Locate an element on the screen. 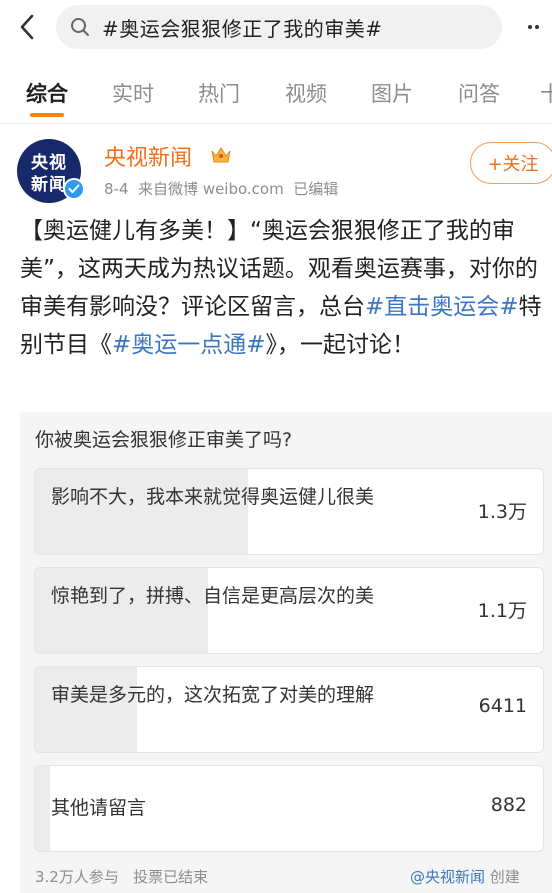 The width and height of the screenshot is (552, 893). poll-option: 其他请留言 882 is located at coordinates (289, 808).